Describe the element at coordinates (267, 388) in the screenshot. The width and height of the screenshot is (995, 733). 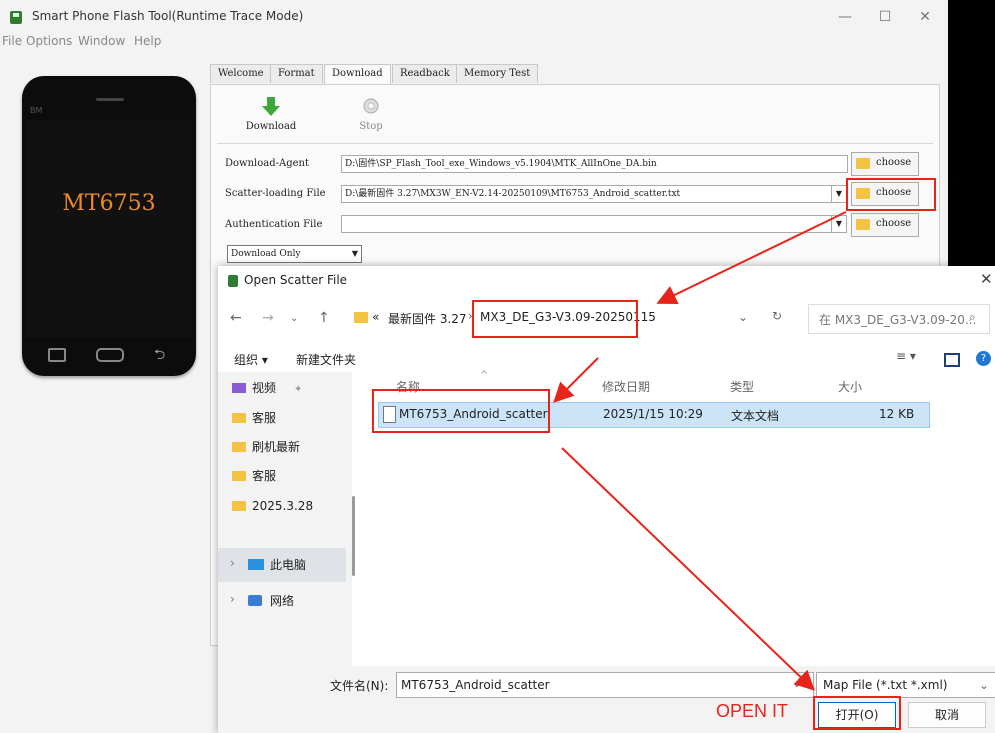
I see `nav-item-videos: 视频 ✦` at that location.